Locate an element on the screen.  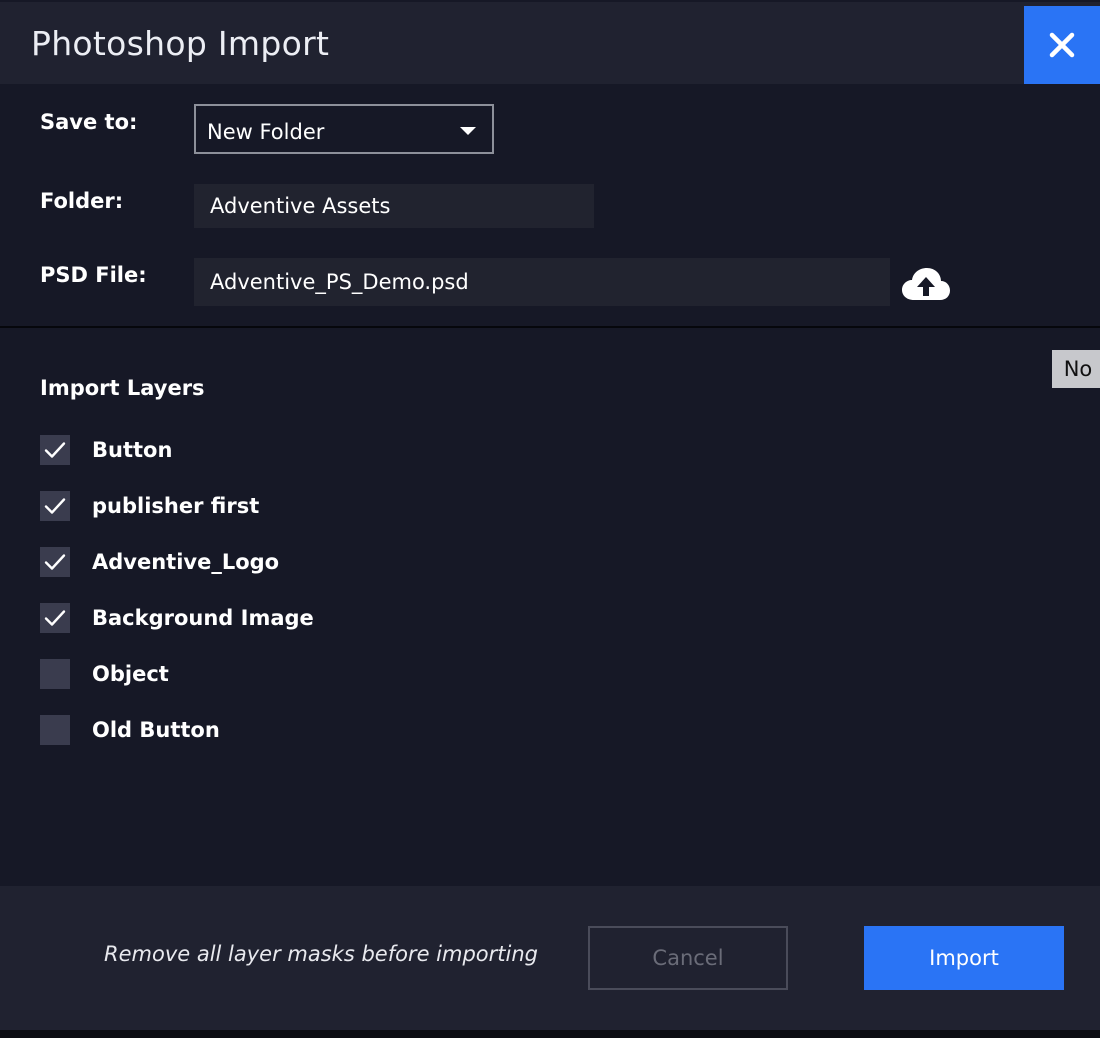
dialog-titlebar: Photoshop Import is located at coordinates (550, 42).